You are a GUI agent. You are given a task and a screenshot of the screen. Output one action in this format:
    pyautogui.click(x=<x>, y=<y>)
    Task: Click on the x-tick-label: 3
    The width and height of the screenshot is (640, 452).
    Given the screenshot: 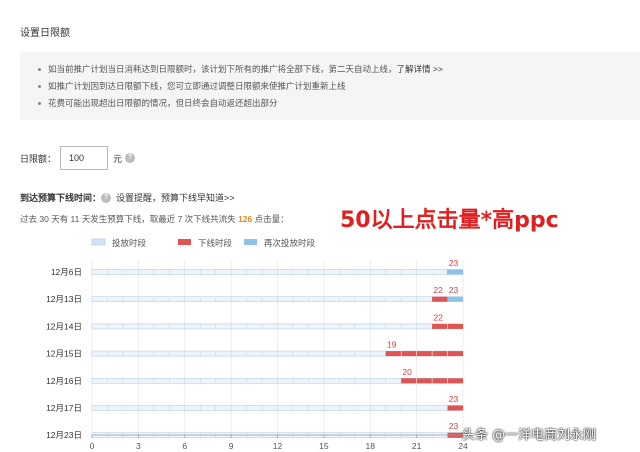 What is the action you would take?
    pyautogui.click(x=138, y=446)
    